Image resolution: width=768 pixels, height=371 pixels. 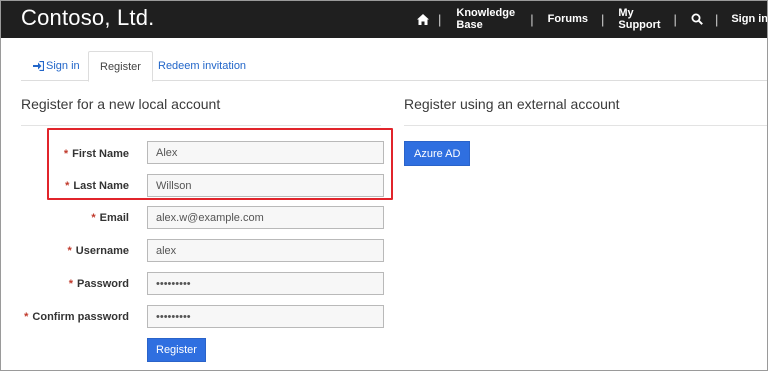 What do you see at coordinates (220, 164) in the screenshot?
I see `name-fields-highlight` at bounding box center [220, 164].